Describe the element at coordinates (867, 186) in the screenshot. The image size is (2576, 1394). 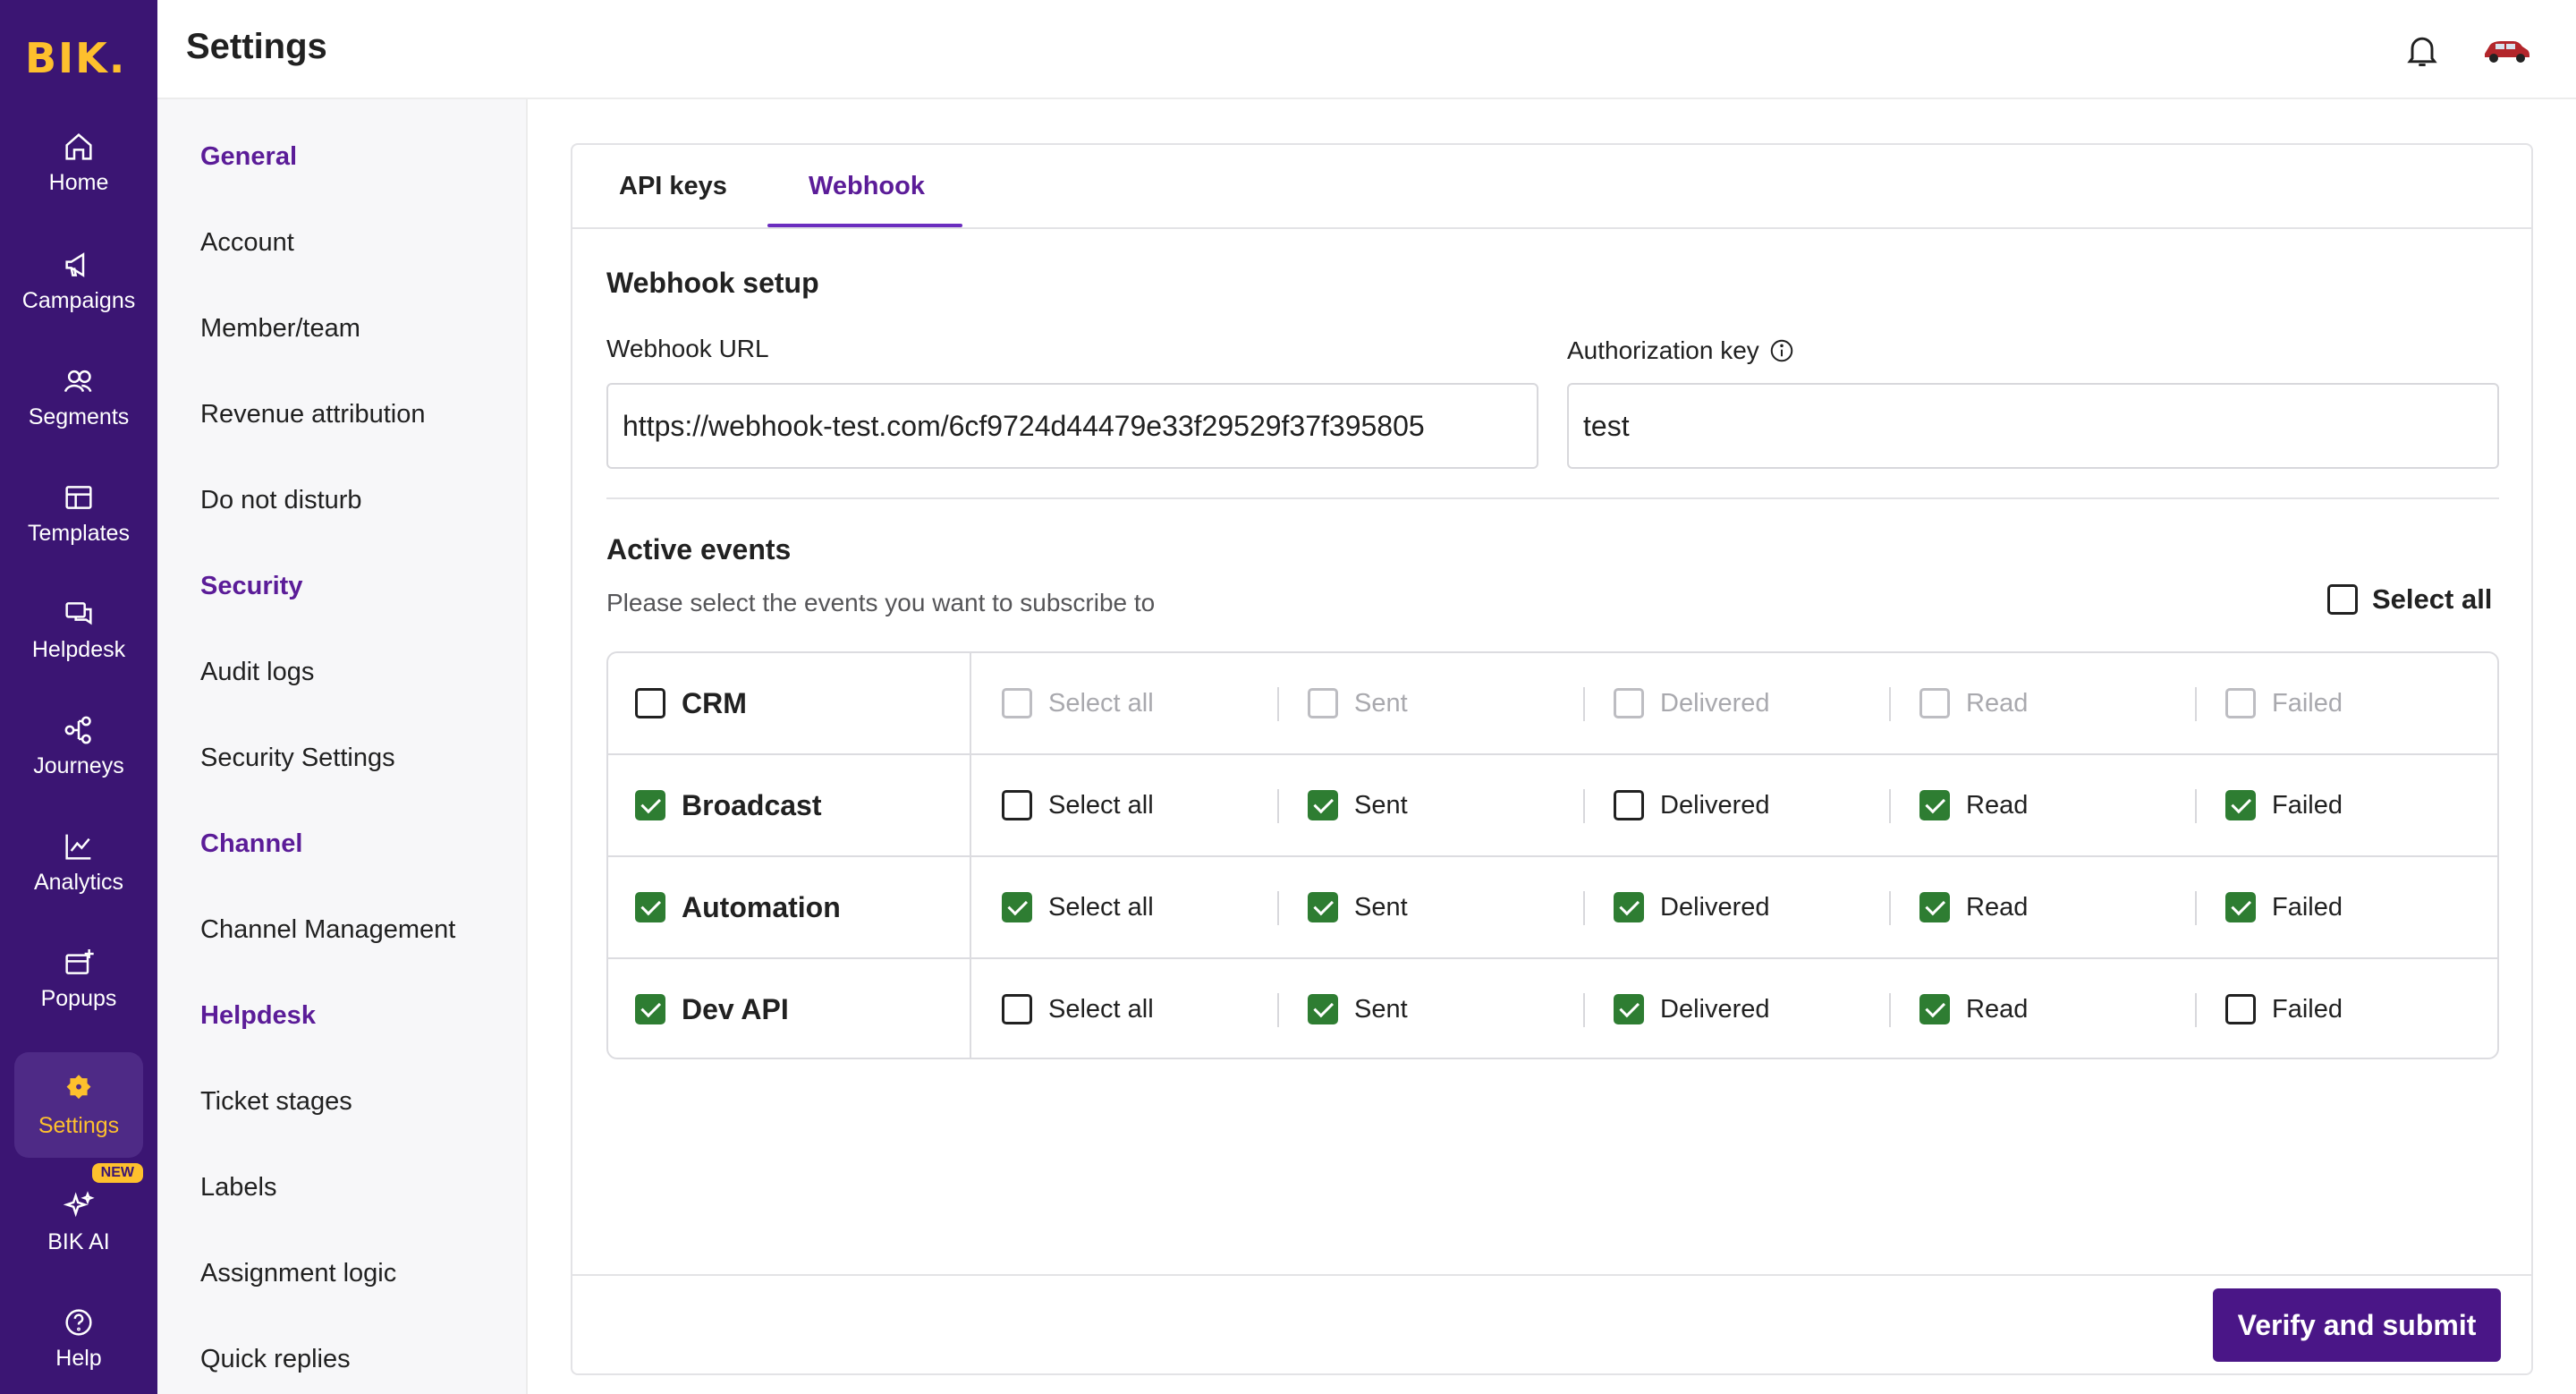
I see `tab-webhook: Webhook` at that location.